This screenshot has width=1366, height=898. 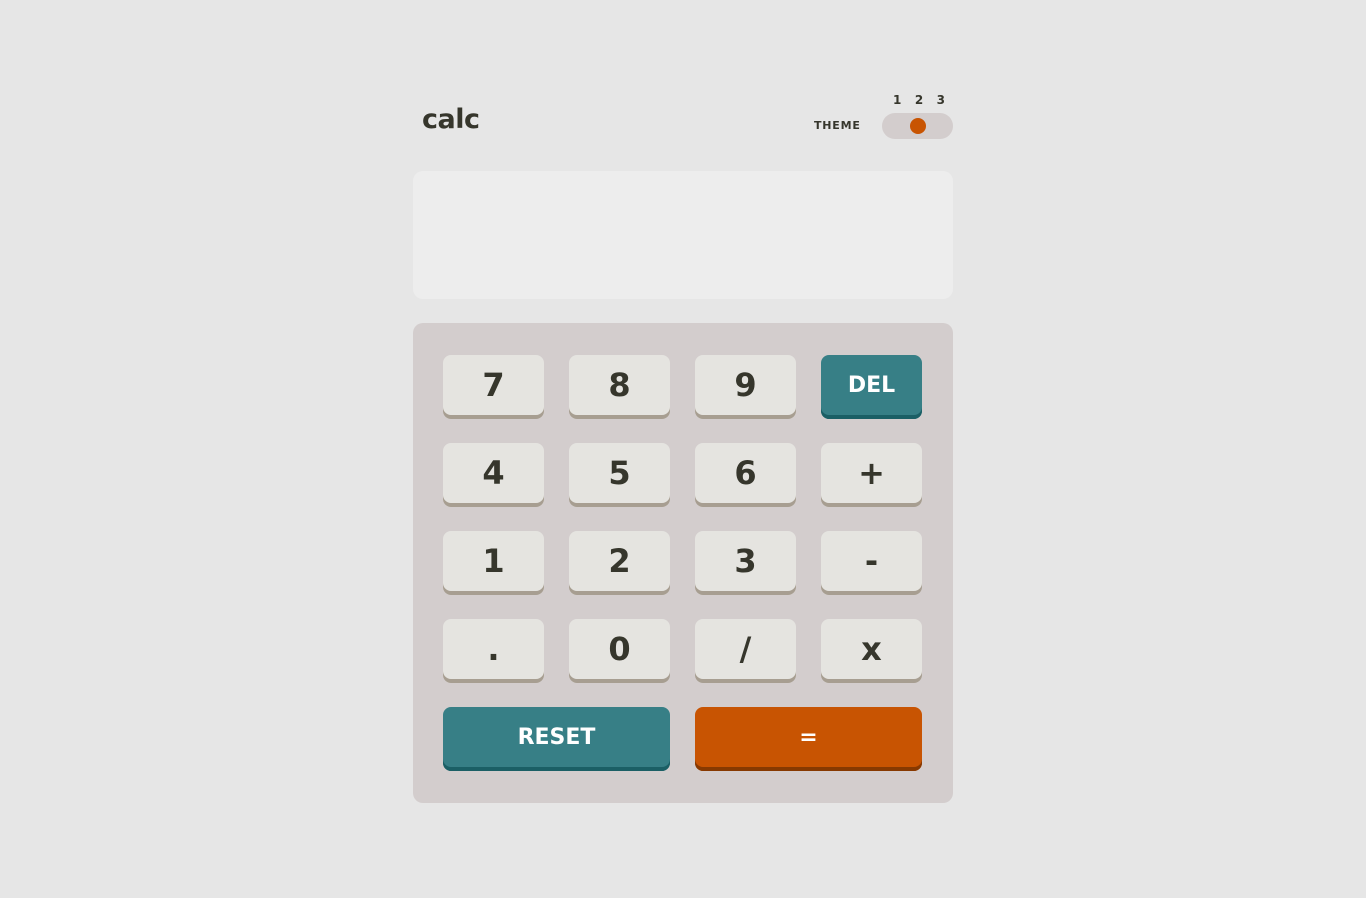 I want to click on reset-button: RESET, so click(x=556, y=739).